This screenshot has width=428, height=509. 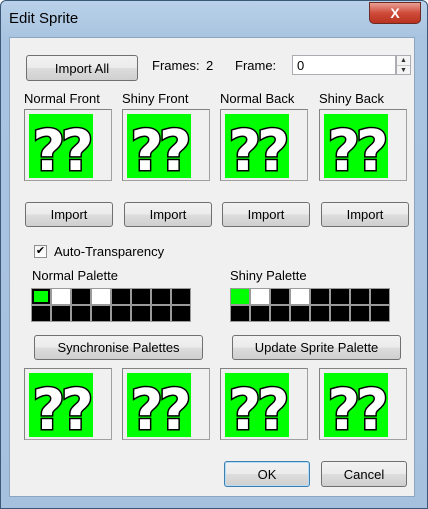 What do you see at coordinates (176, 65) in the screenshot?
I see `frames-label: Frames:` at bounding box center [176, 65].